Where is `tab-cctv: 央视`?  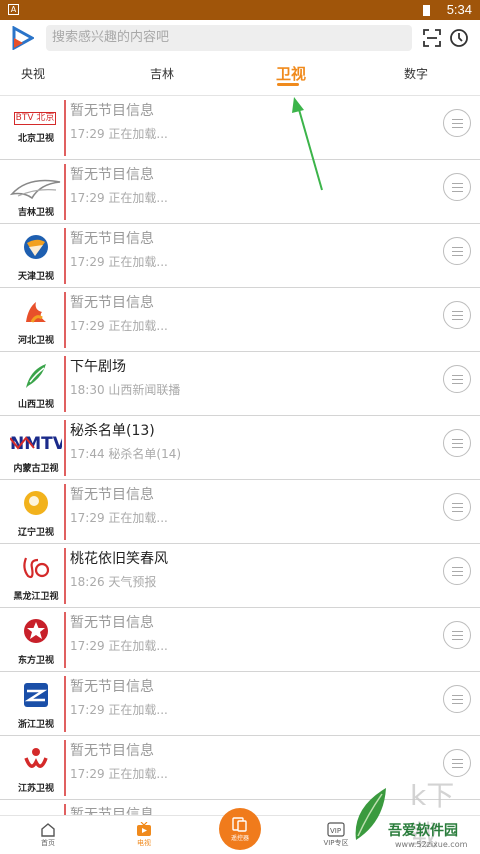 tab-cctv: 央视 is located at coordinates (33, 73).